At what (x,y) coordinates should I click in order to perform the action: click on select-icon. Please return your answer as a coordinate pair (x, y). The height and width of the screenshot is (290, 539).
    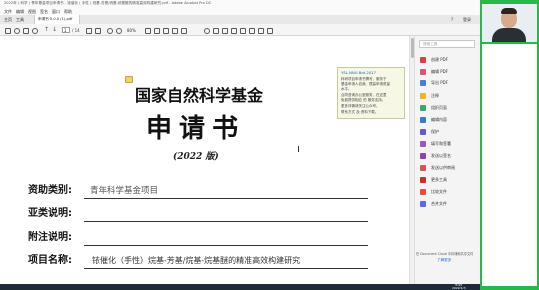
    Looking at the image, I should click on (89, 31).